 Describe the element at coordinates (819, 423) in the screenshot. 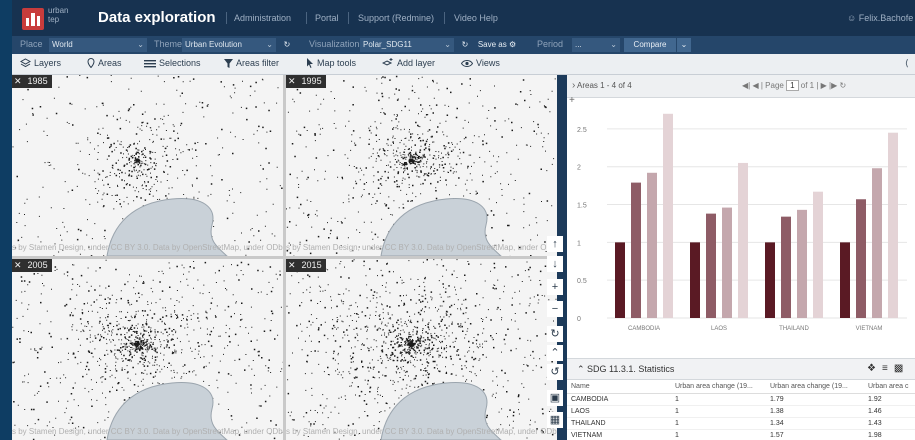

I see `table-cell: 1.34` at that location.